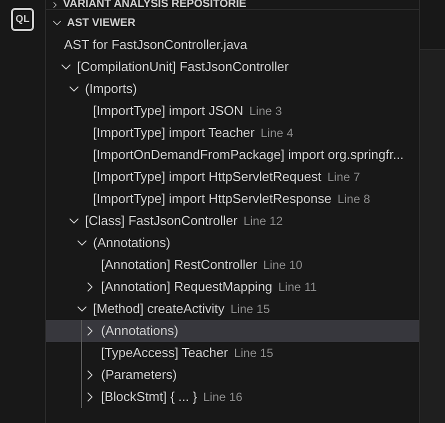 The width and height of the screenshot is (445, 423). I want to click on tree-item: [Annotation] RestController Line 10, so click(232, 265).